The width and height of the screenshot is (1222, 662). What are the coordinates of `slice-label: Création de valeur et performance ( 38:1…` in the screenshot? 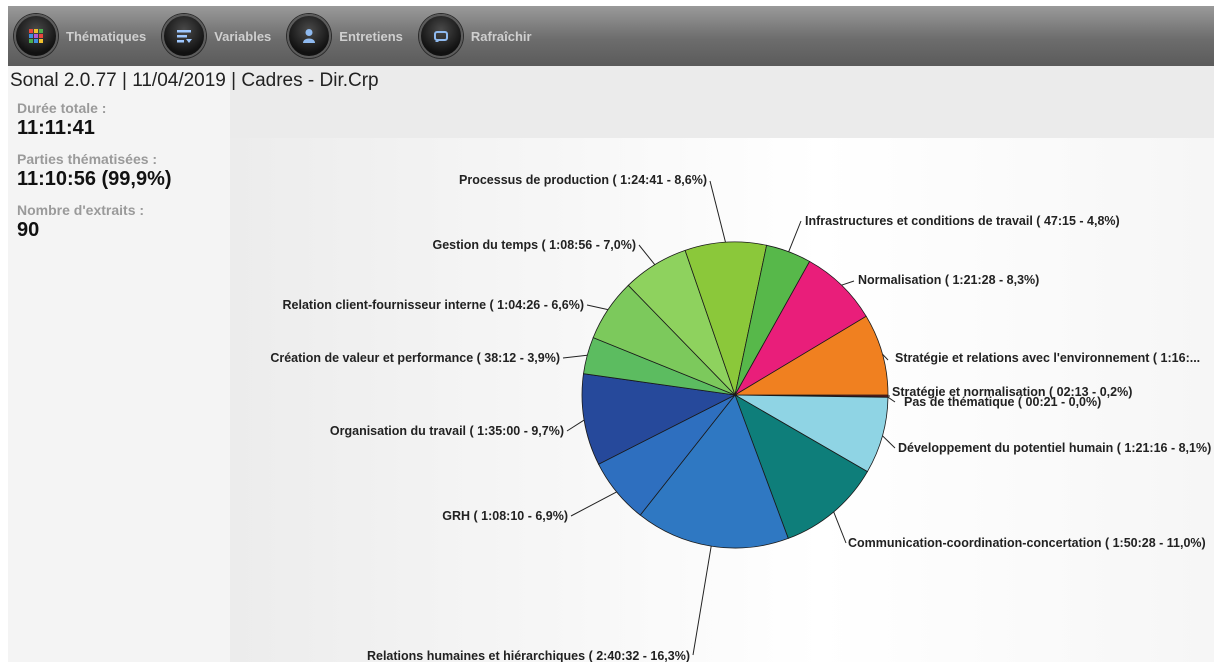 It's located at (415, 358).